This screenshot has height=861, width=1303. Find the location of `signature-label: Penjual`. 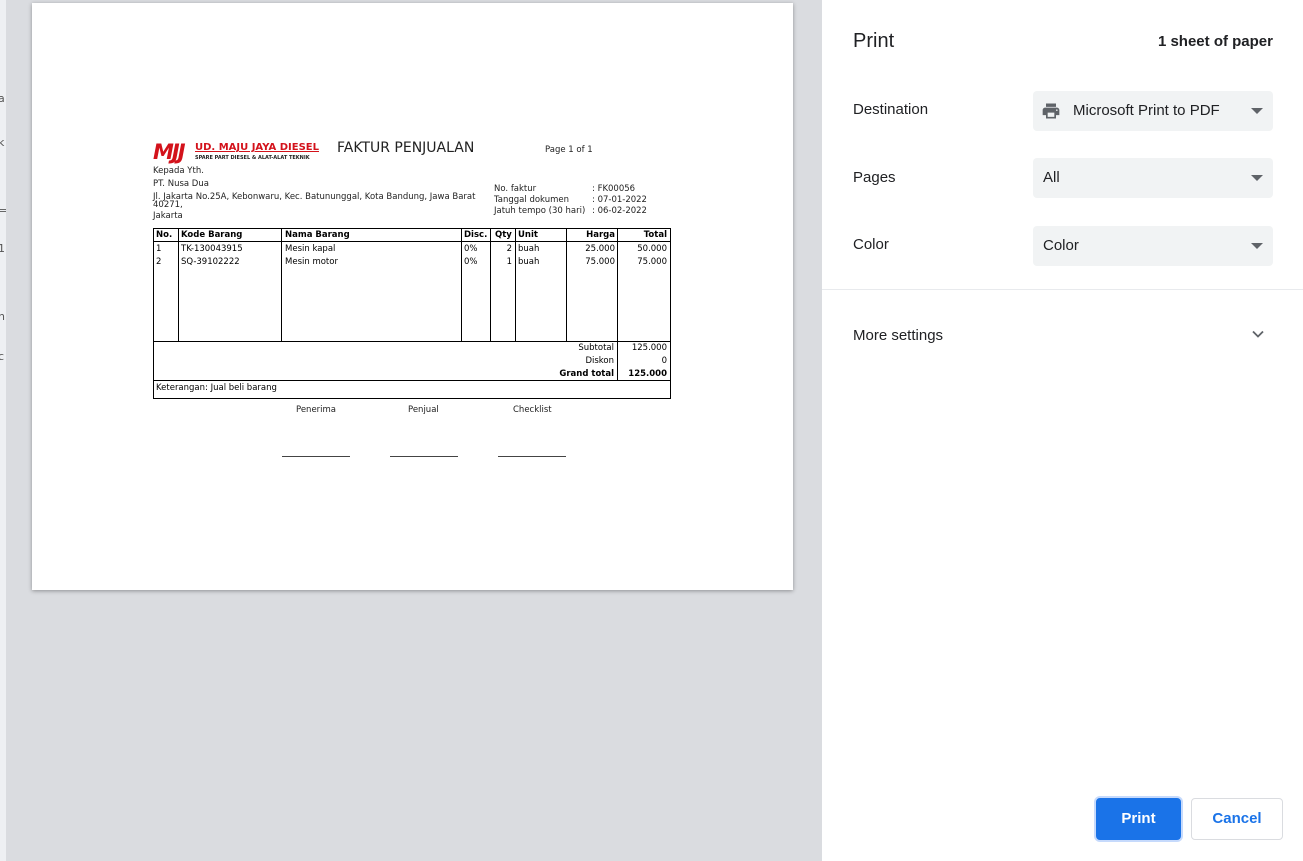

signature-label: Penjual is located at coordinates (423, 410).